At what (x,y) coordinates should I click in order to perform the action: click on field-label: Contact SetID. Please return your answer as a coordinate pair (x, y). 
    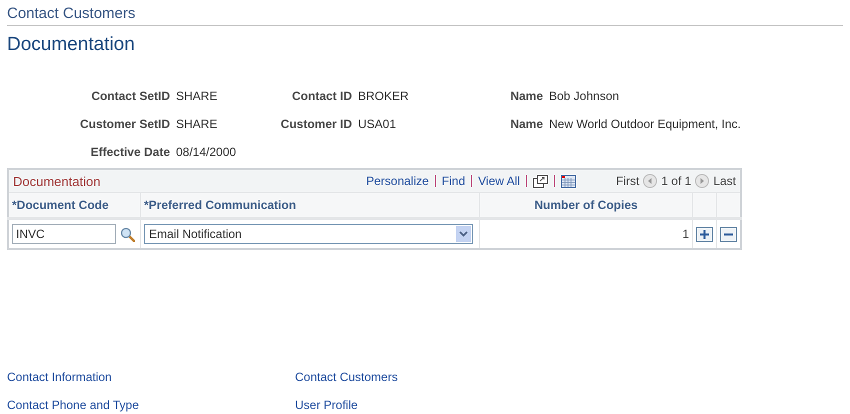
    Looking at the image, I should click on (130, 96).